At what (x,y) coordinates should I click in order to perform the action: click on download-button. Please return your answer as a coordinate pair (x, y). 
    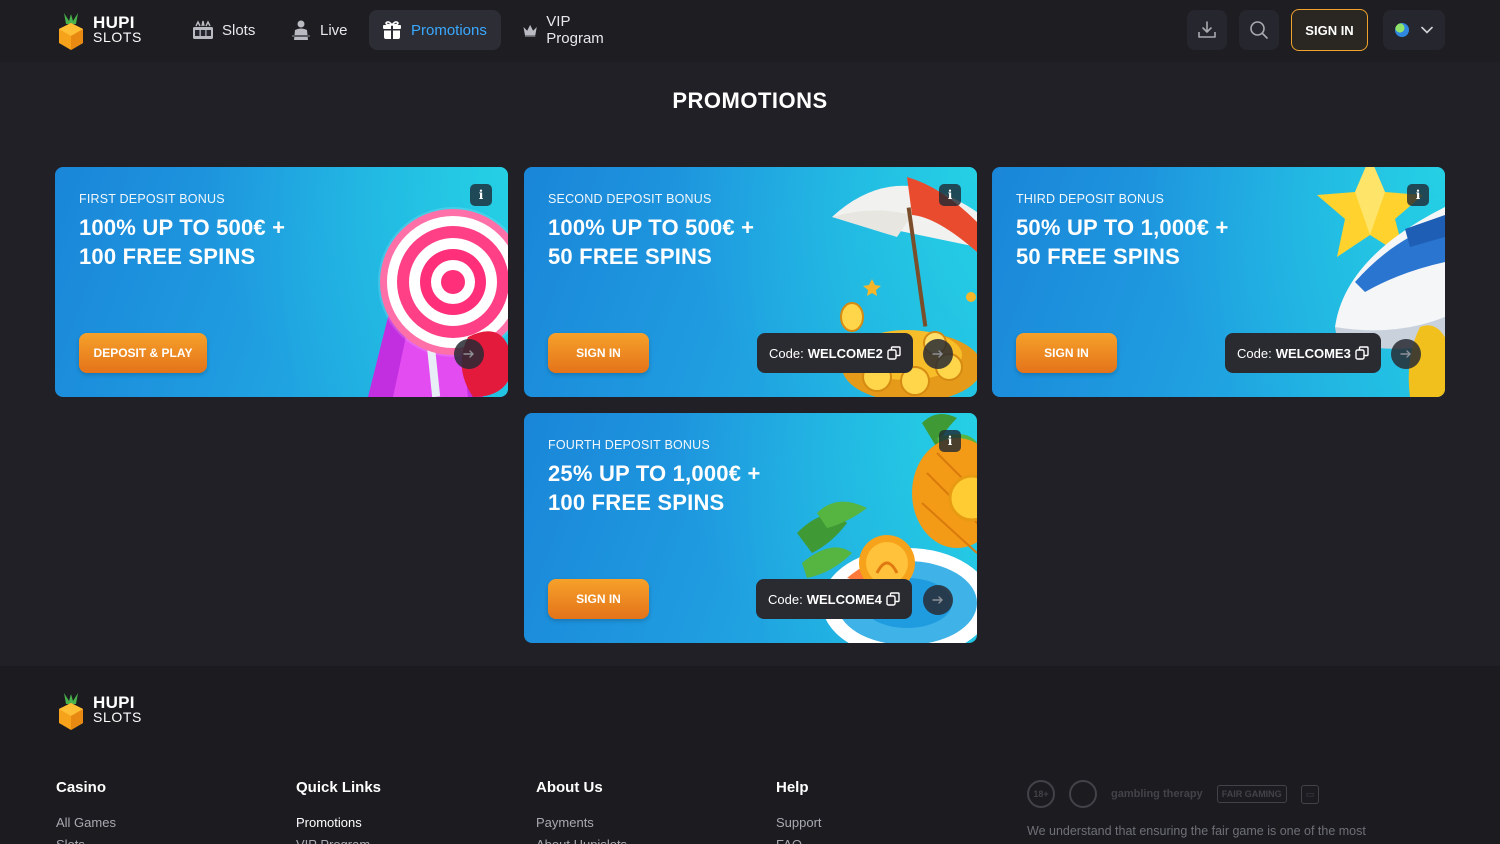
    Looking at the image, I should click on (1207, 30).